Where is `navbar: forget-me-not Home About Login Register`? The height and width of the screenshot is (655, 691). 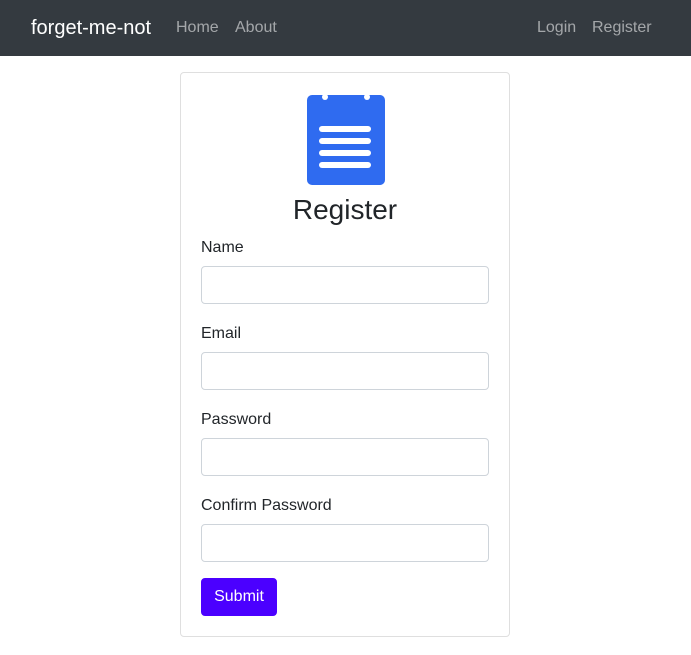
navbar: forget-me-not Home About Login Register is located at coordinates (345, 28).